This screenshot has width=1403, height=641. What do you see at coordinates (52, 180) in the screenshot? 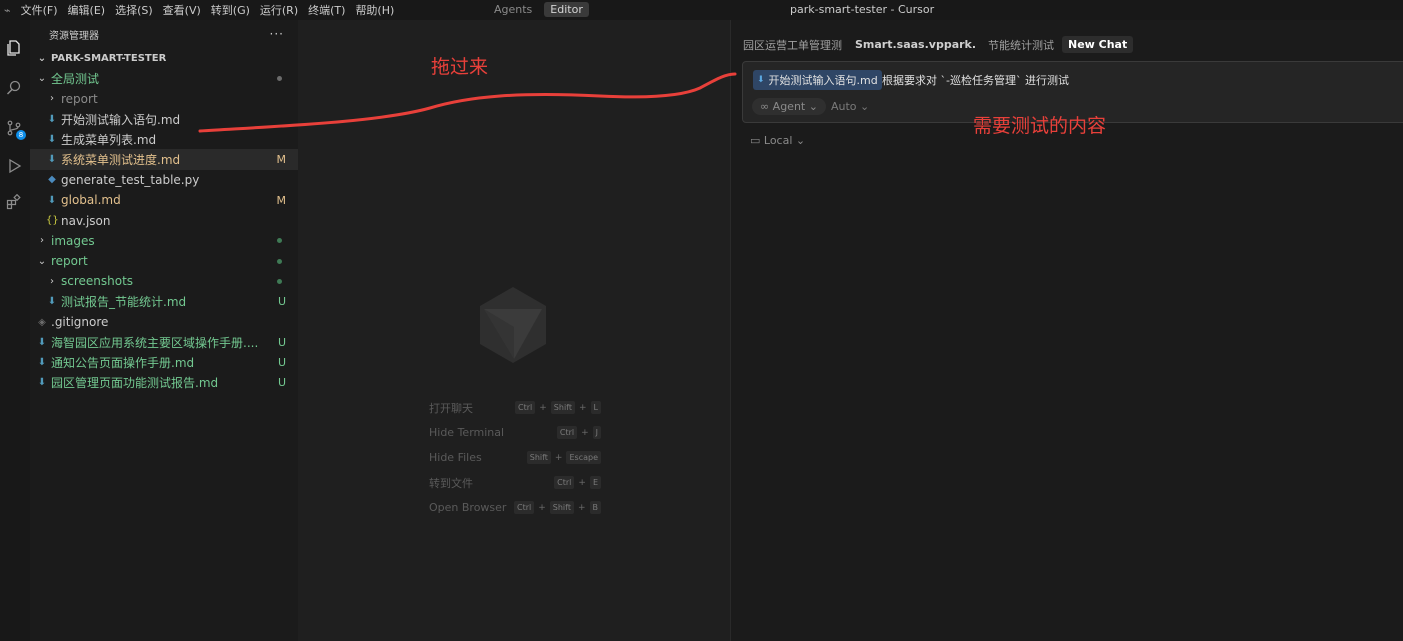
I see `python-icon: ◆` at bounding box center [52, 180].